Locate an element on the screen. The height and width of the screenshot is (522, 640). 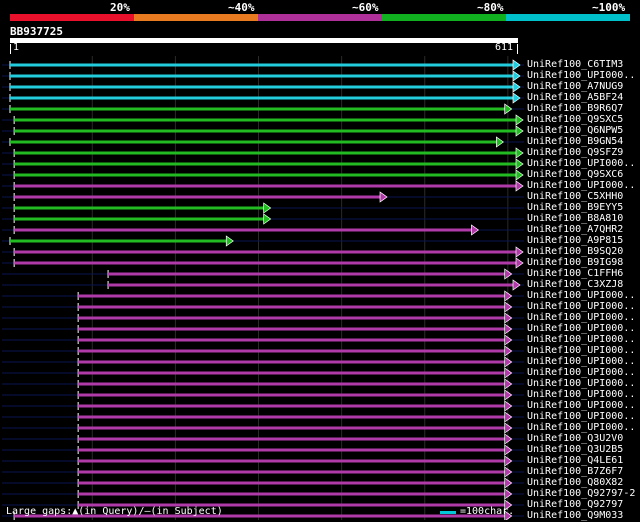
hit-link: UniRef100_Q9M033 is located at coordinates (575, 516).